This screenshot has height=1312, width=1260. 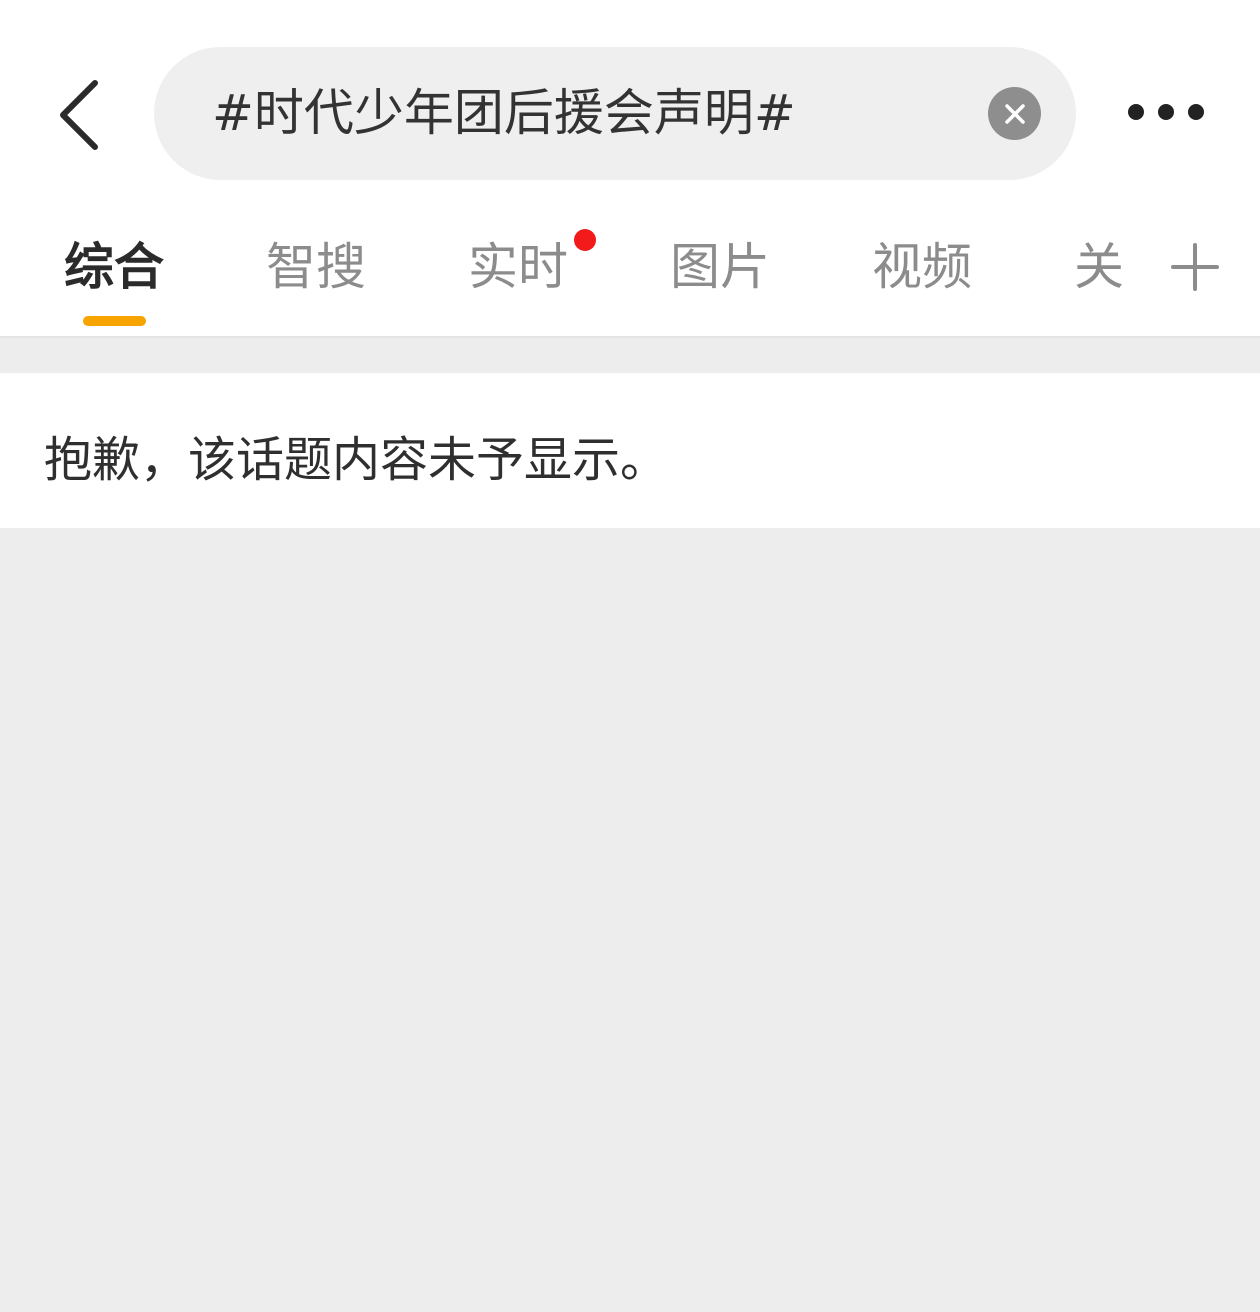 What do you see at coordinates (518, 267) in the screenshot?
I see `tab-realtime: 实时` at bounding box center [518, 267].